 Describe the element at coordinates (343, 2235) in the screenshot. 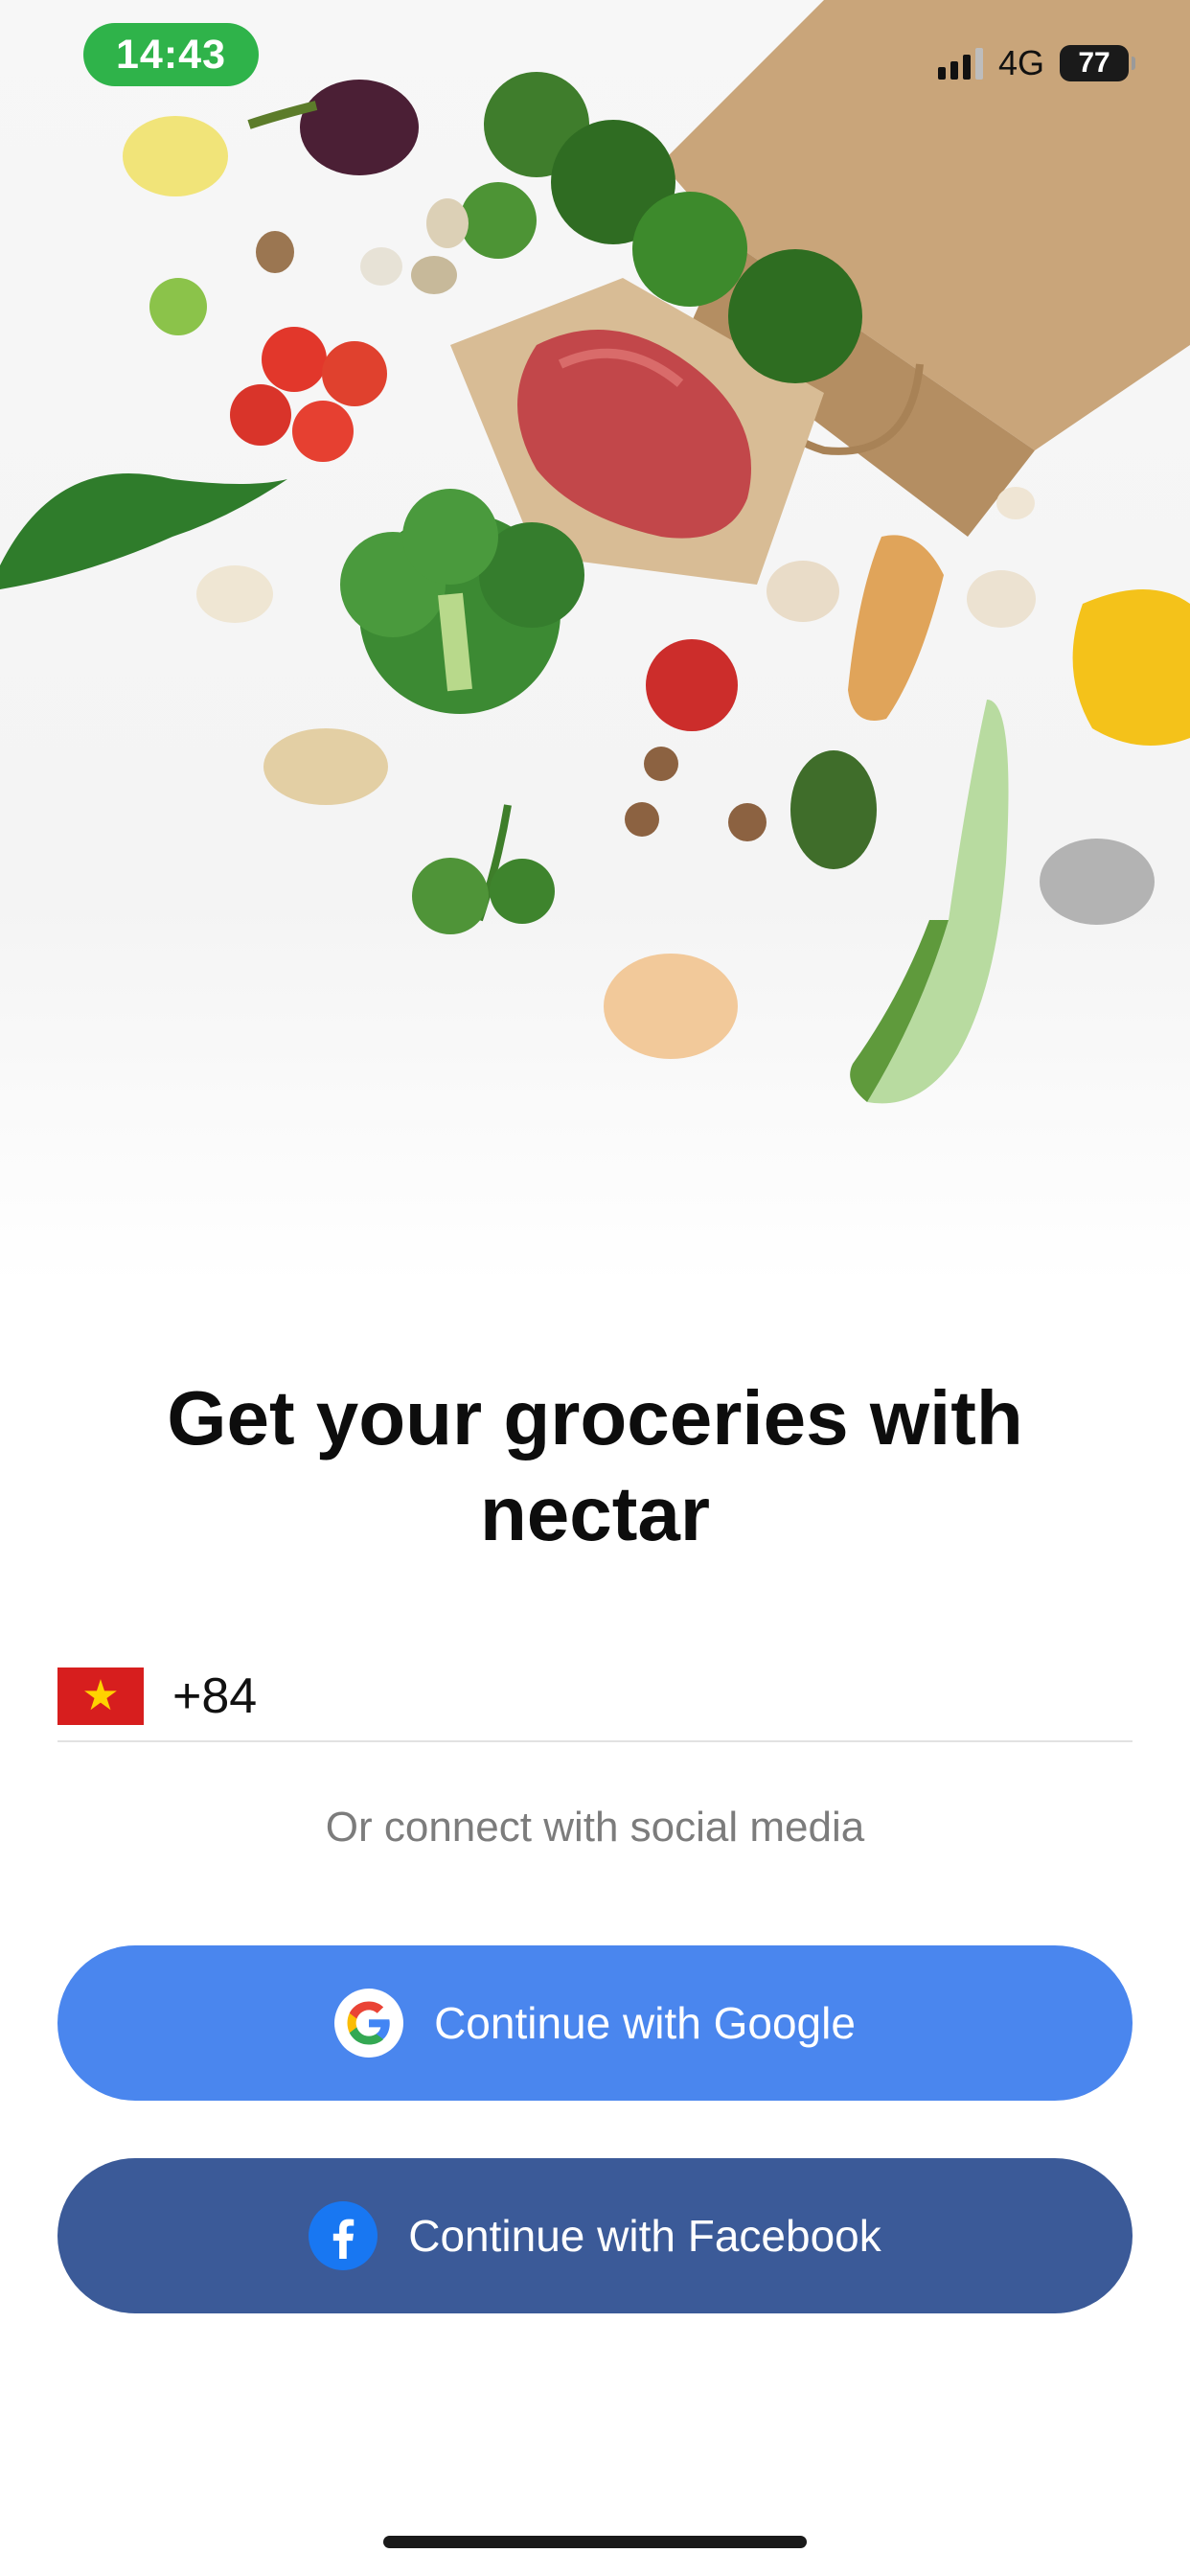

I see `facebook-icon` at that location.